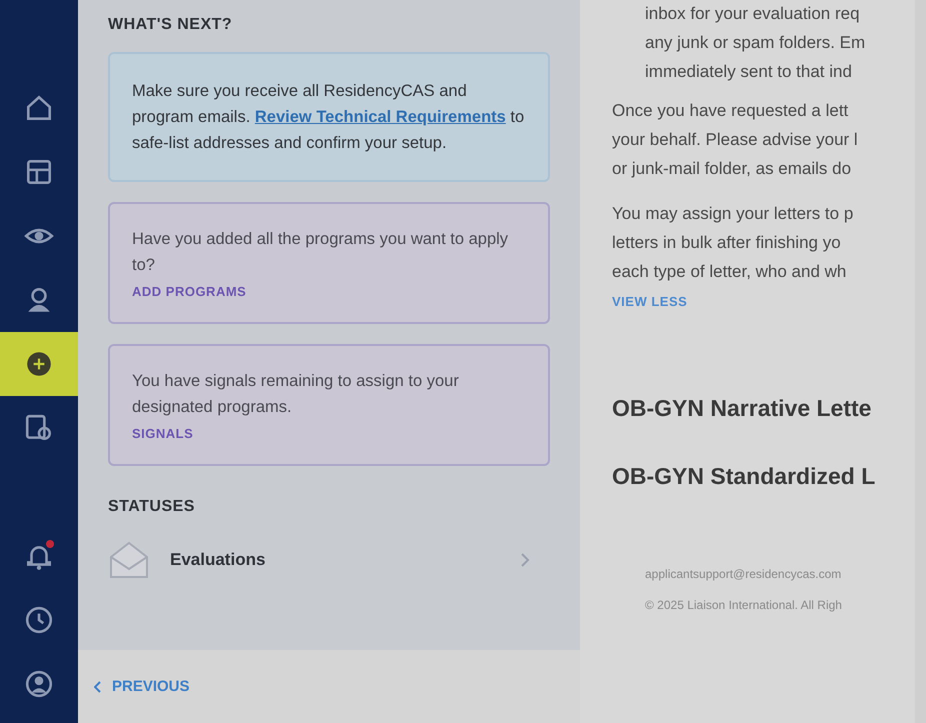  I want to click on paragraph-line: Once you have requested a lett, so click(731, 111).